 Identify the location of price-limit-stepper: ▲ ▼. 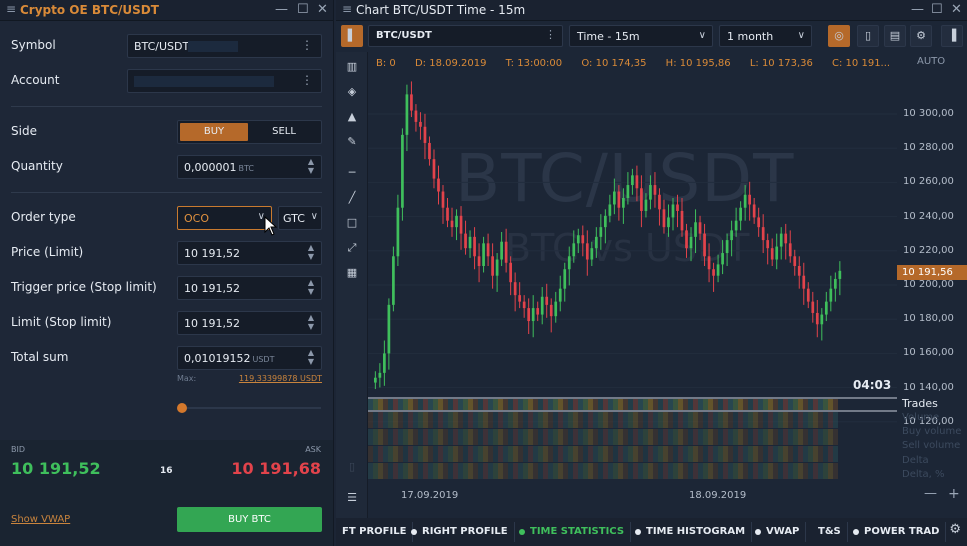
(311, 253).